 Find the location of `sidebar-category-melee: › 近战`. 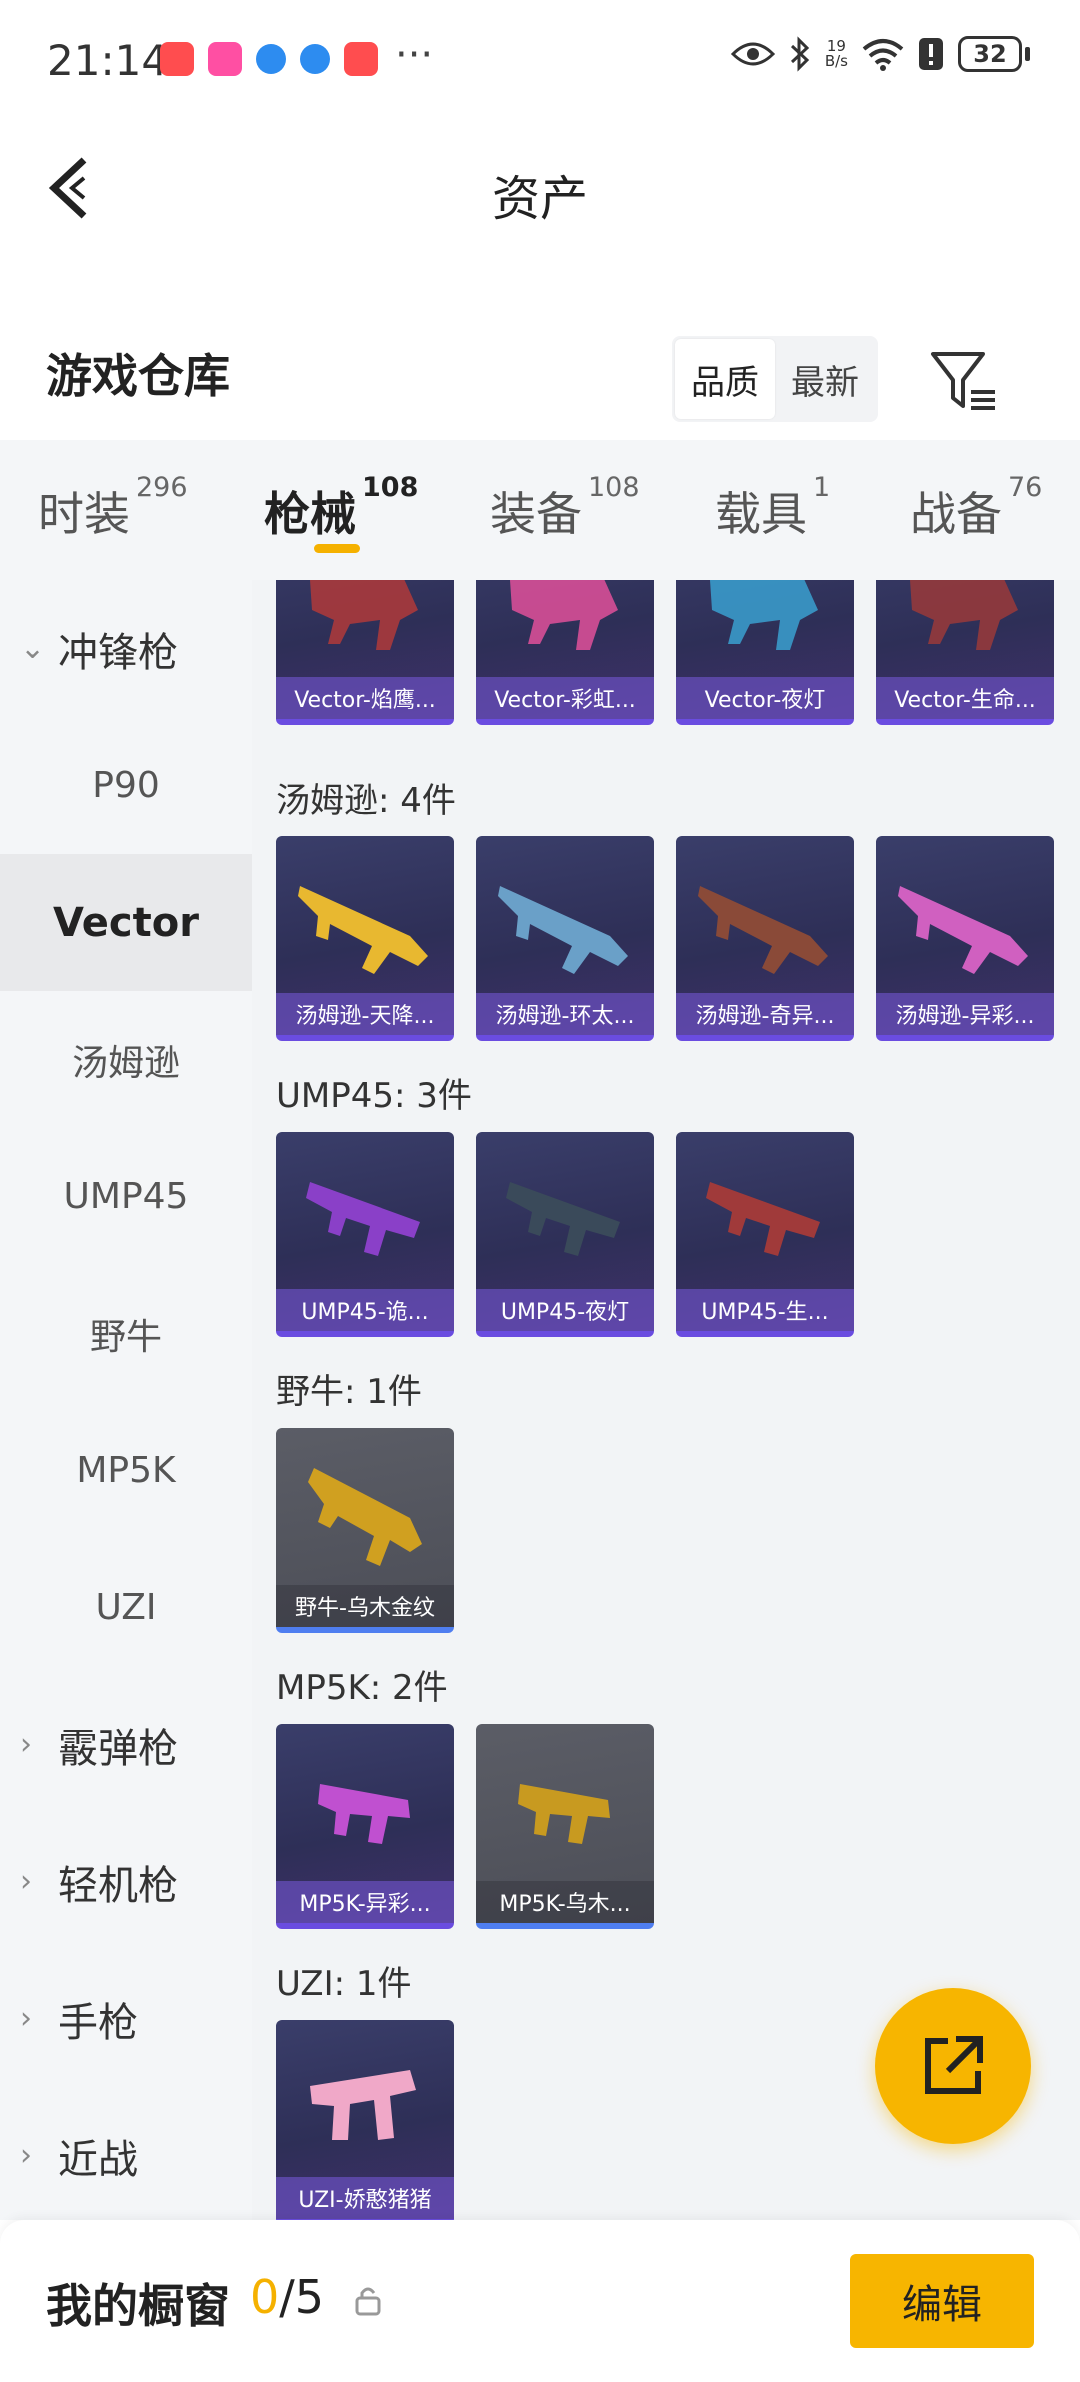

sidebar-category-melee: › 近战 is located at coordinates (126, 2155).